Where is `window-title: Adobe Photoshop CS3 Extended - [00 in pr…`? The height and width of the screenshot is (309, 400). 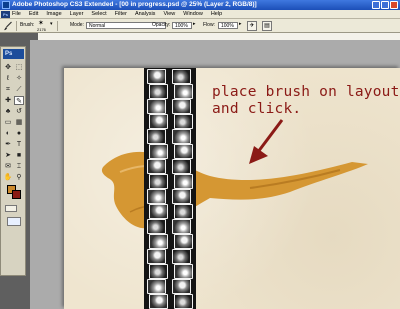 window-title: Adobe Photoshop CS3 Extended - [00 in pr… is located at coordinates (134, 4).